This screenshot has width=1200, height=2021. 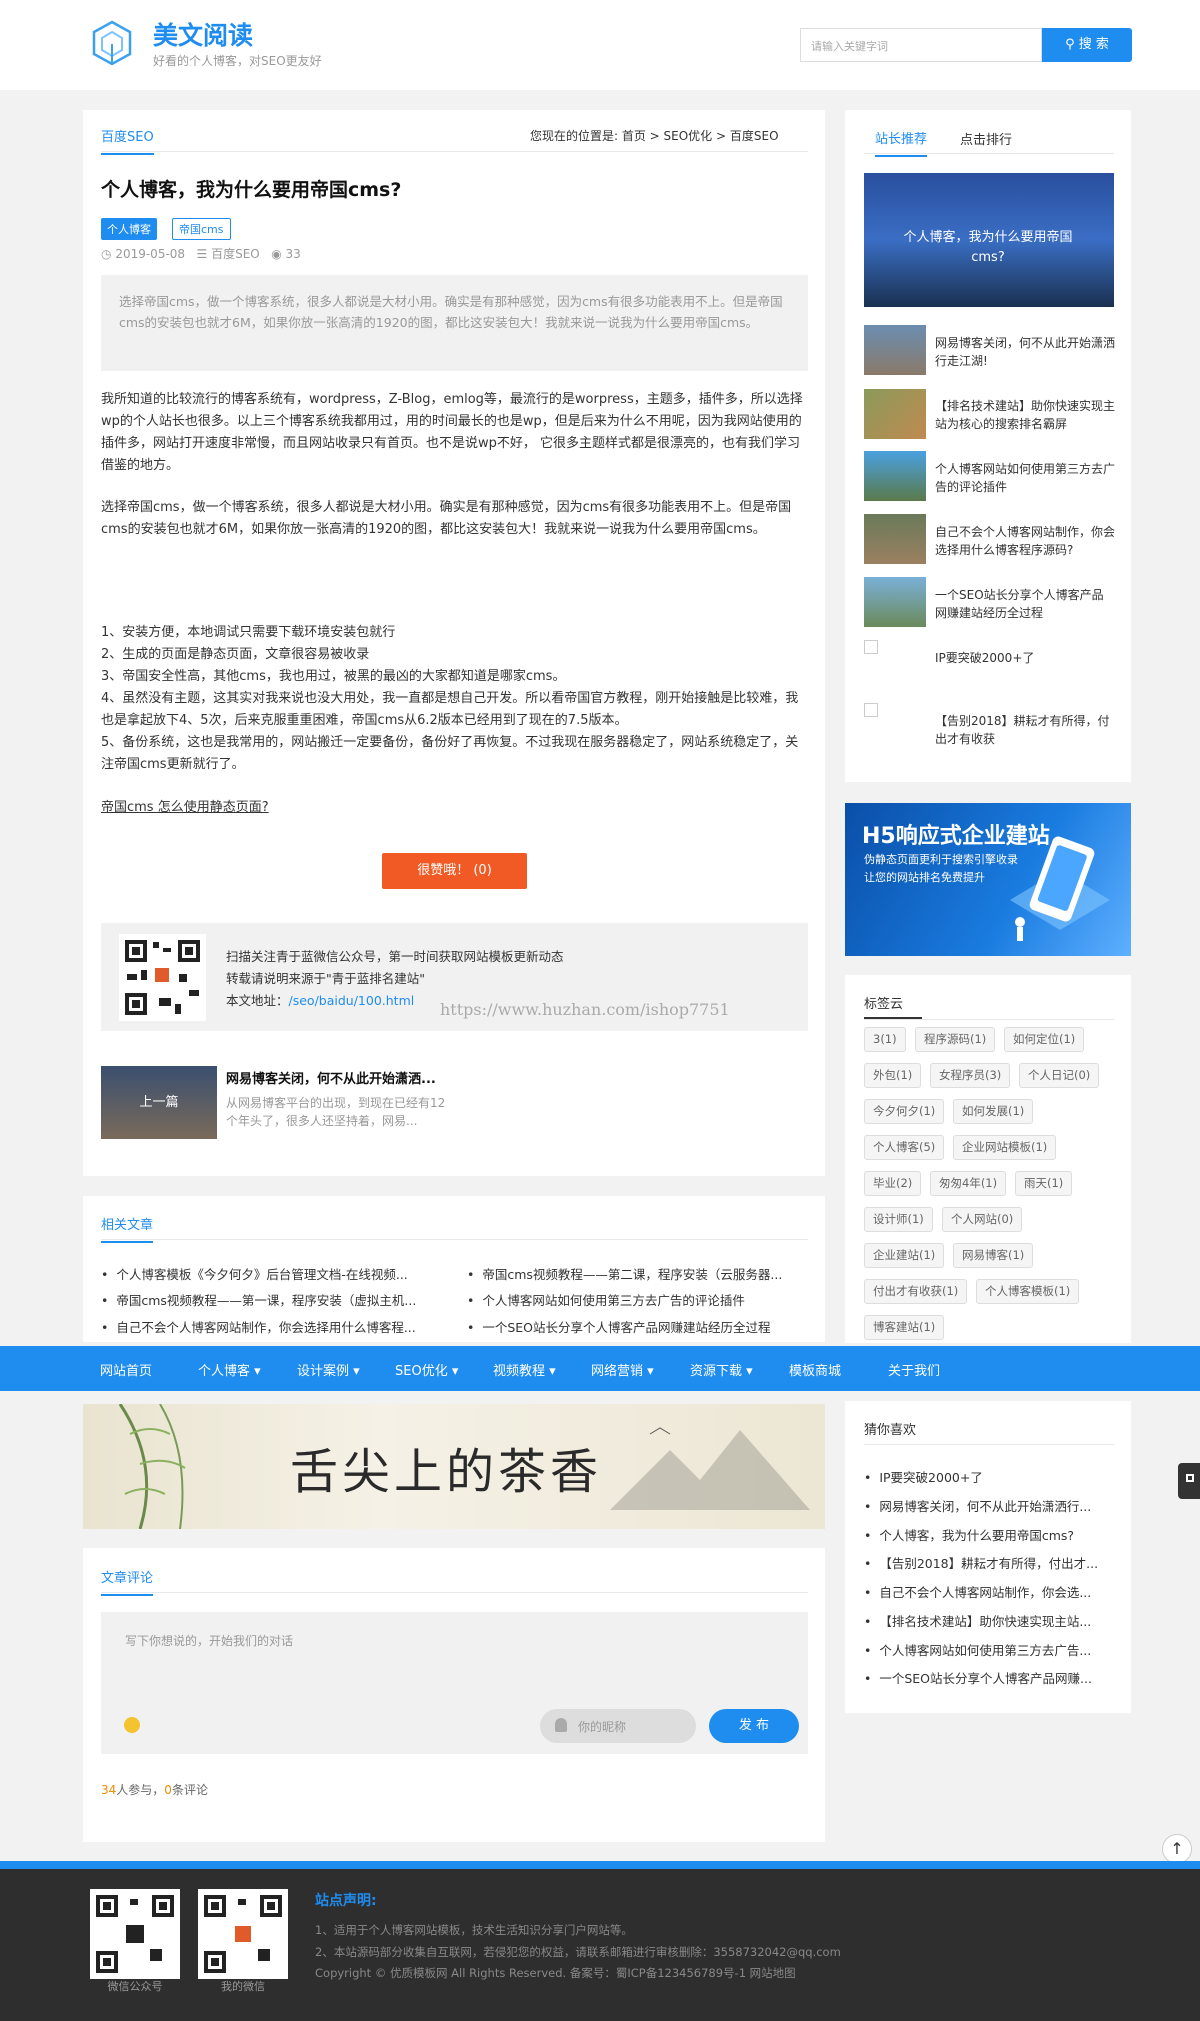 What do you see at coordinates (106, 254) in the screenshot?
I see `clock-icon: ◷` at bounding box center [106, 254].